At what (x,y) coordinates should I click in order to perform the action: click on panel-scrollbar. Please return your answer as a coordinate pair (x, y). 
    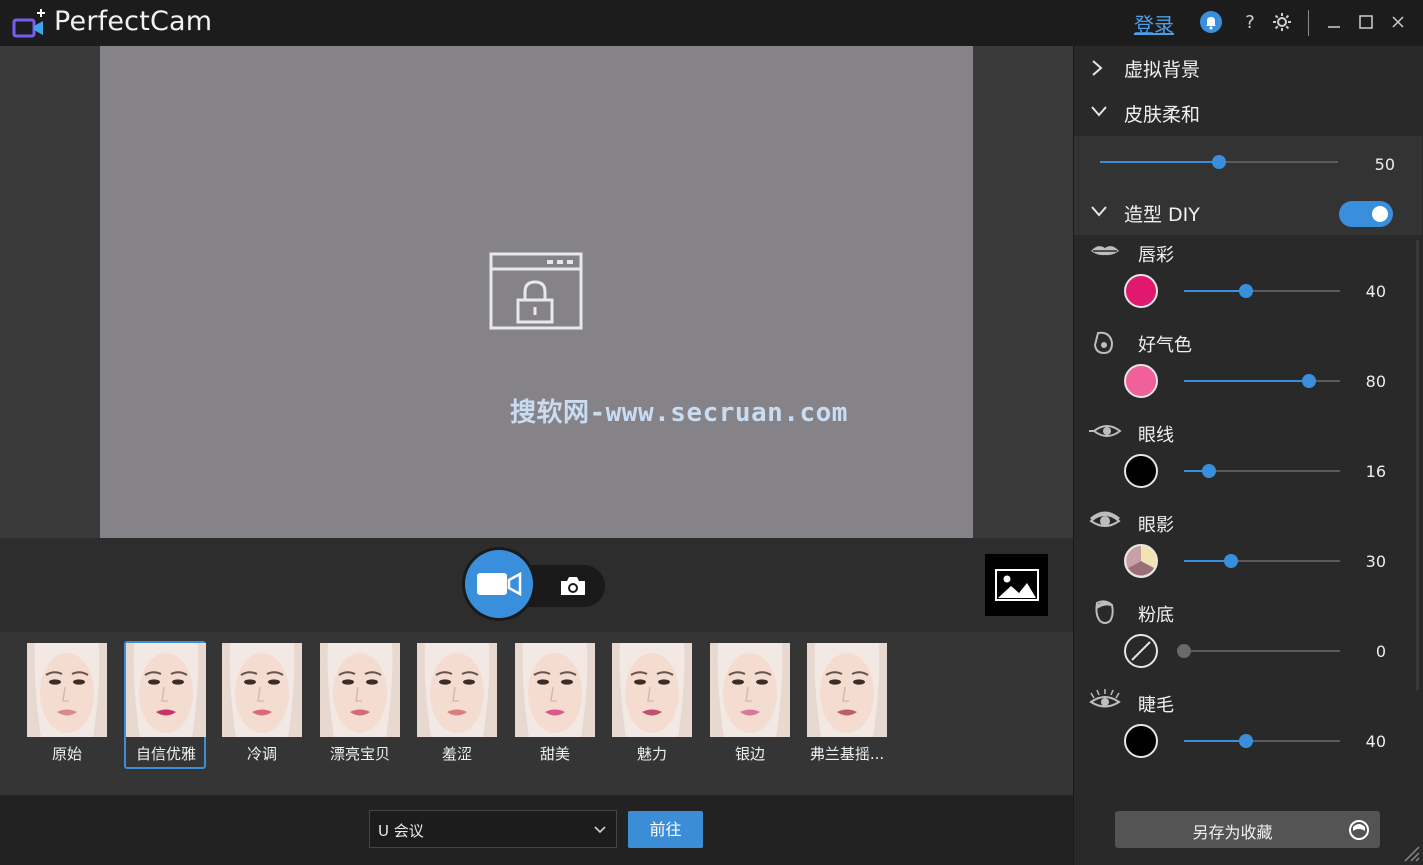
    Looking at the image, I should click on (1417, 465).